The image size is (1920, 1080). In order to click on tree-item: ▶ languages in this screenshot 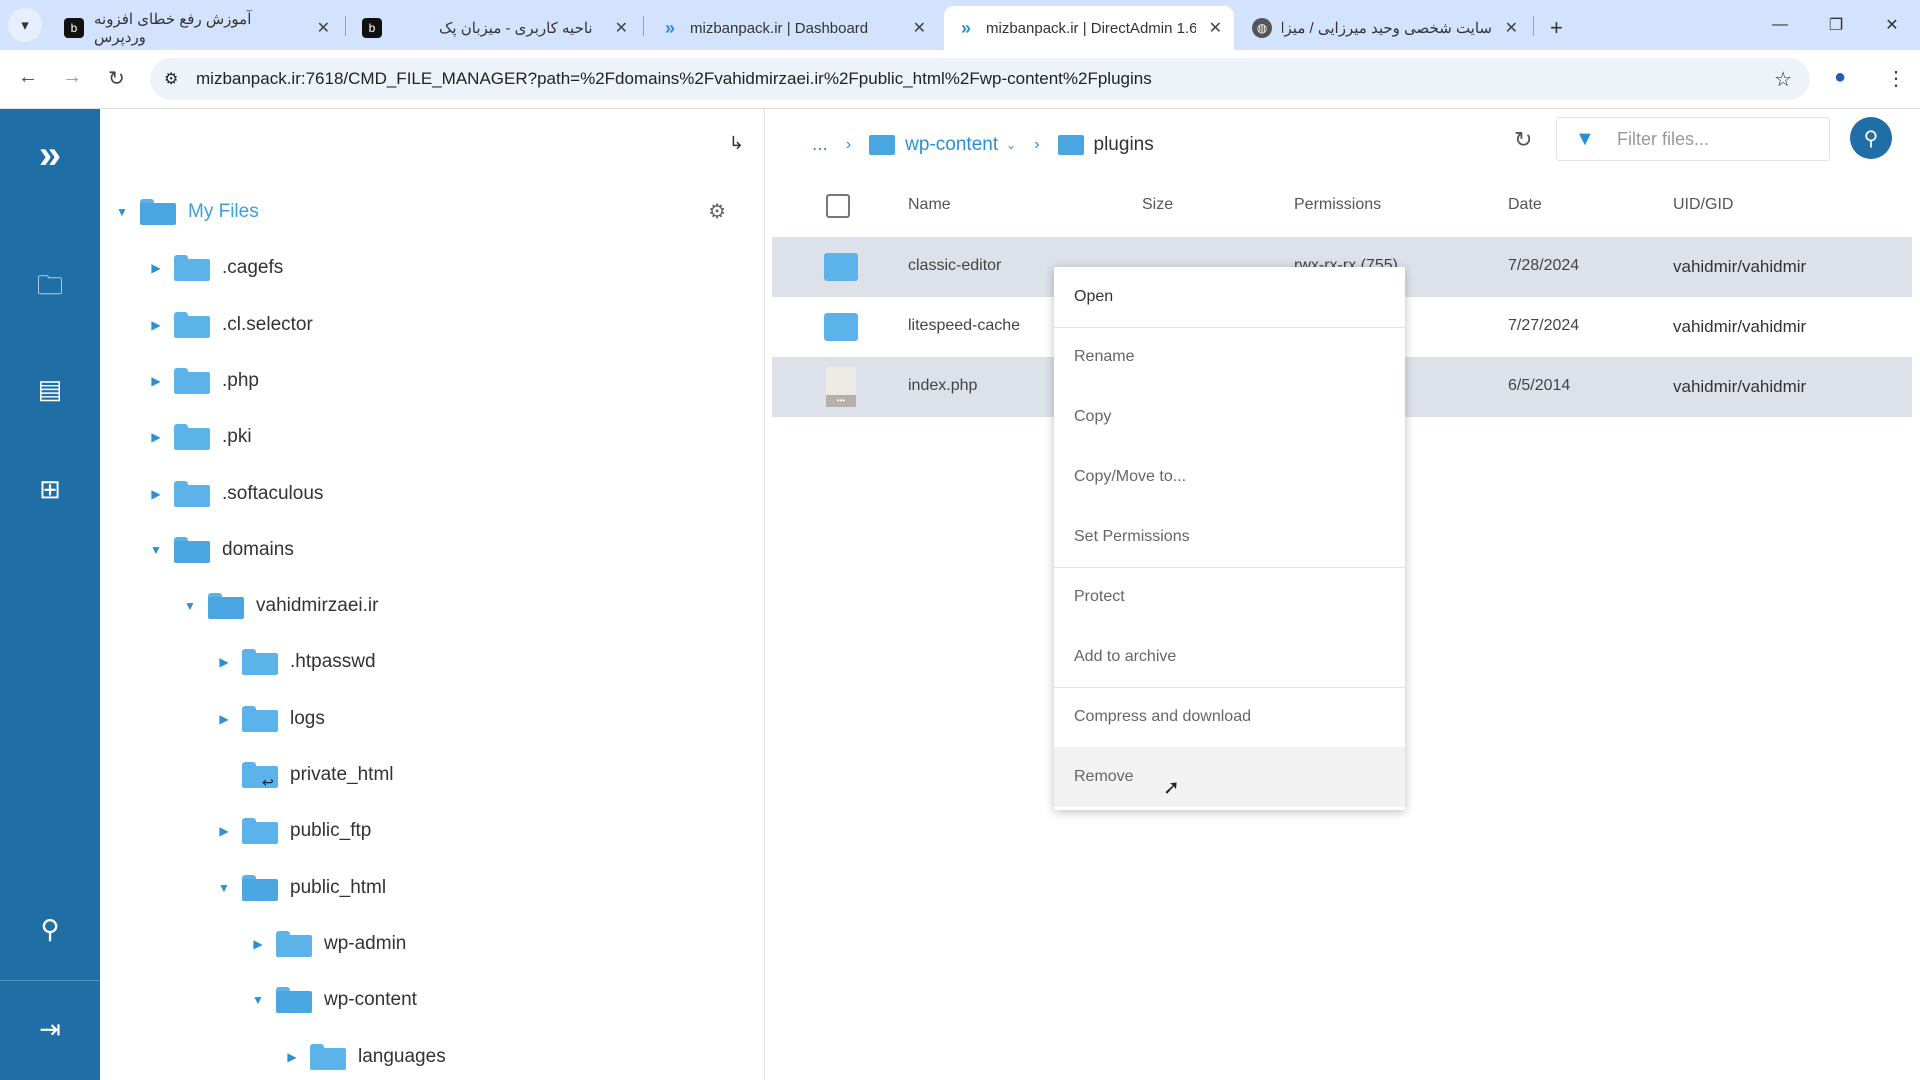, I will do `click(364, 1057)`.